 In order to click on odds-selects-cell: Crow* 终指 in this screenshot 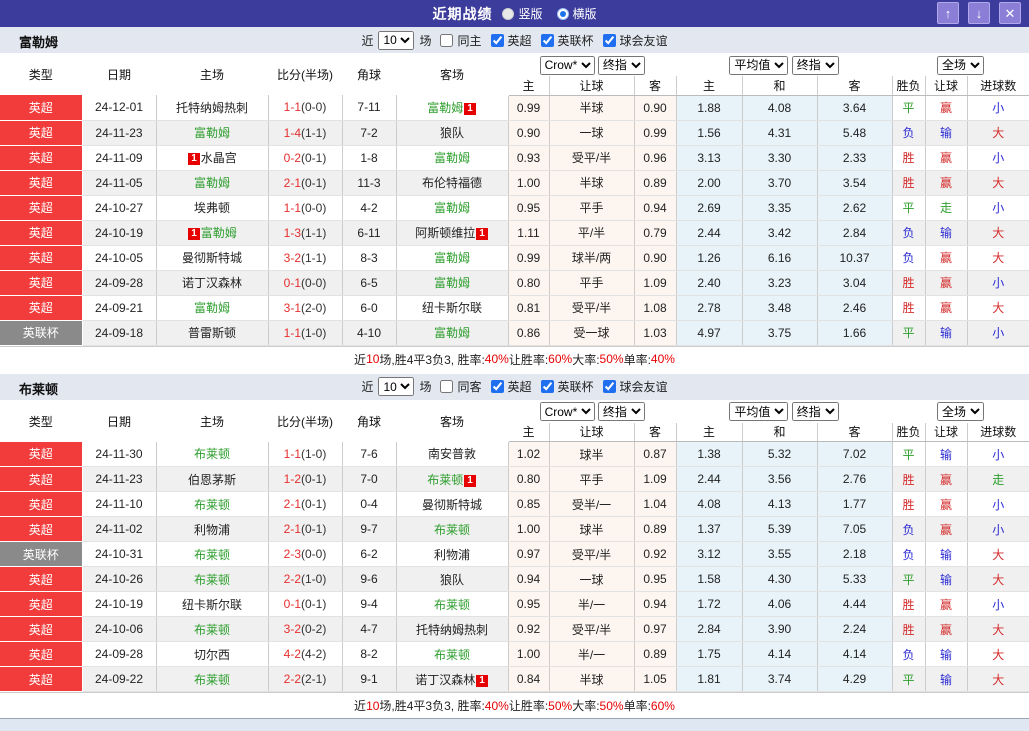, I will do `click(592, 411)`.